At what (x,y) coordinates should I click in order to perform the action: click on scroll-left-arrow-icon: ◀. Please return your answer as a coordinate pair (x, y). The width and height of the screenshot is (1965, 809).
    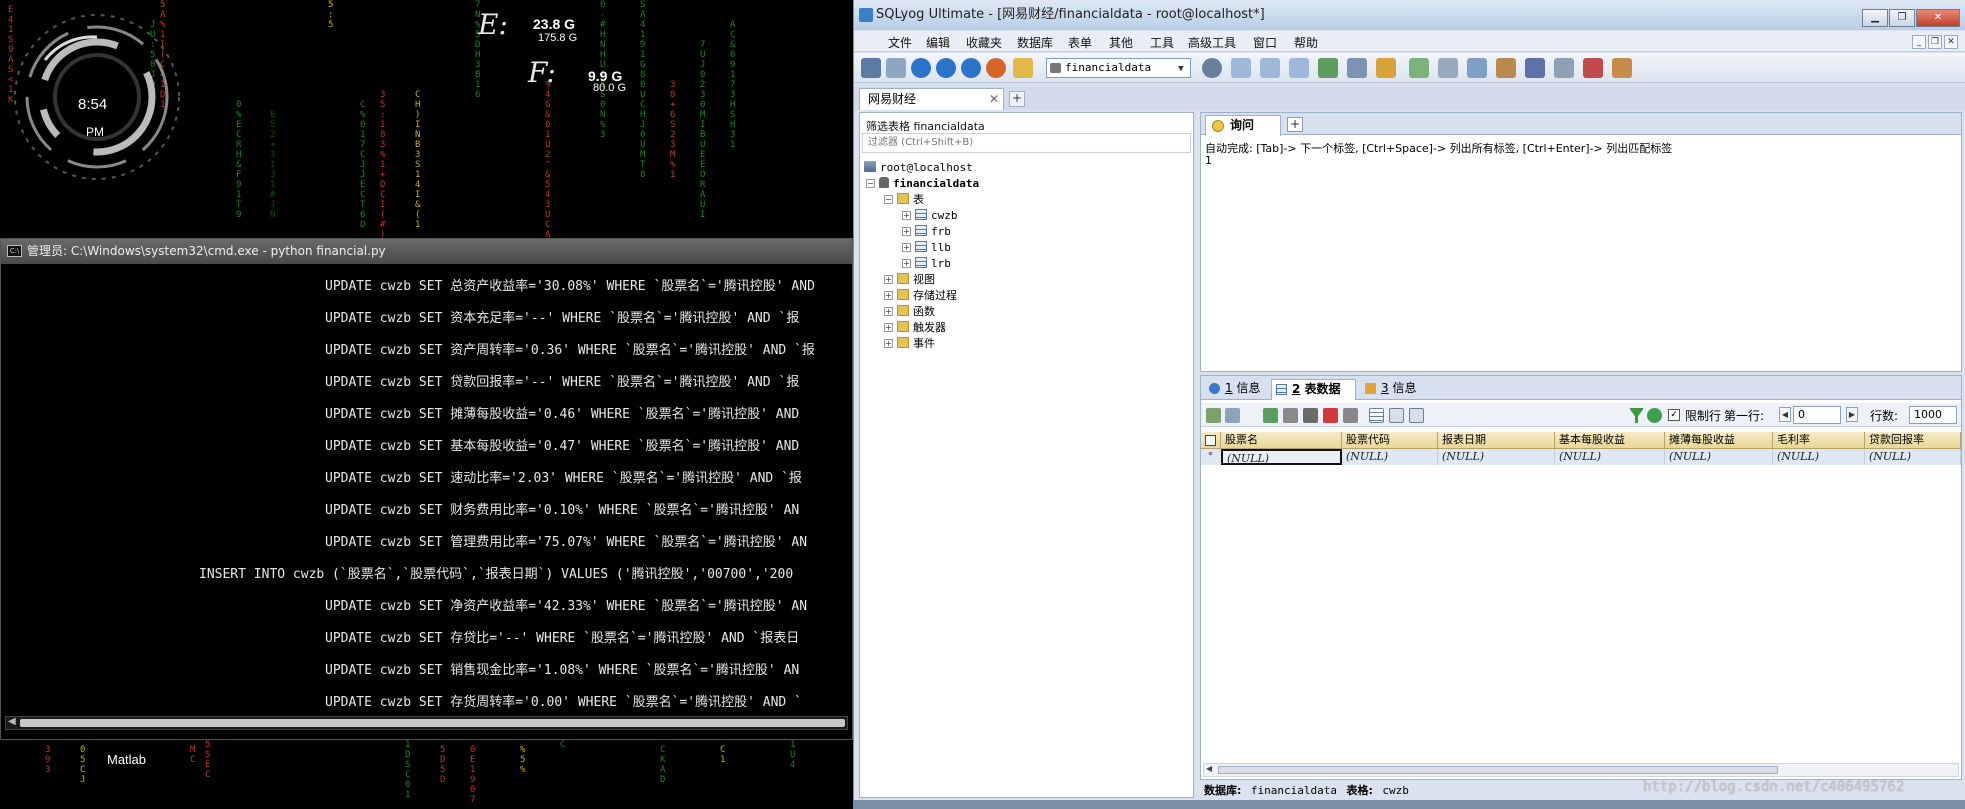
    Looking at the image, I should click on (12, 721).